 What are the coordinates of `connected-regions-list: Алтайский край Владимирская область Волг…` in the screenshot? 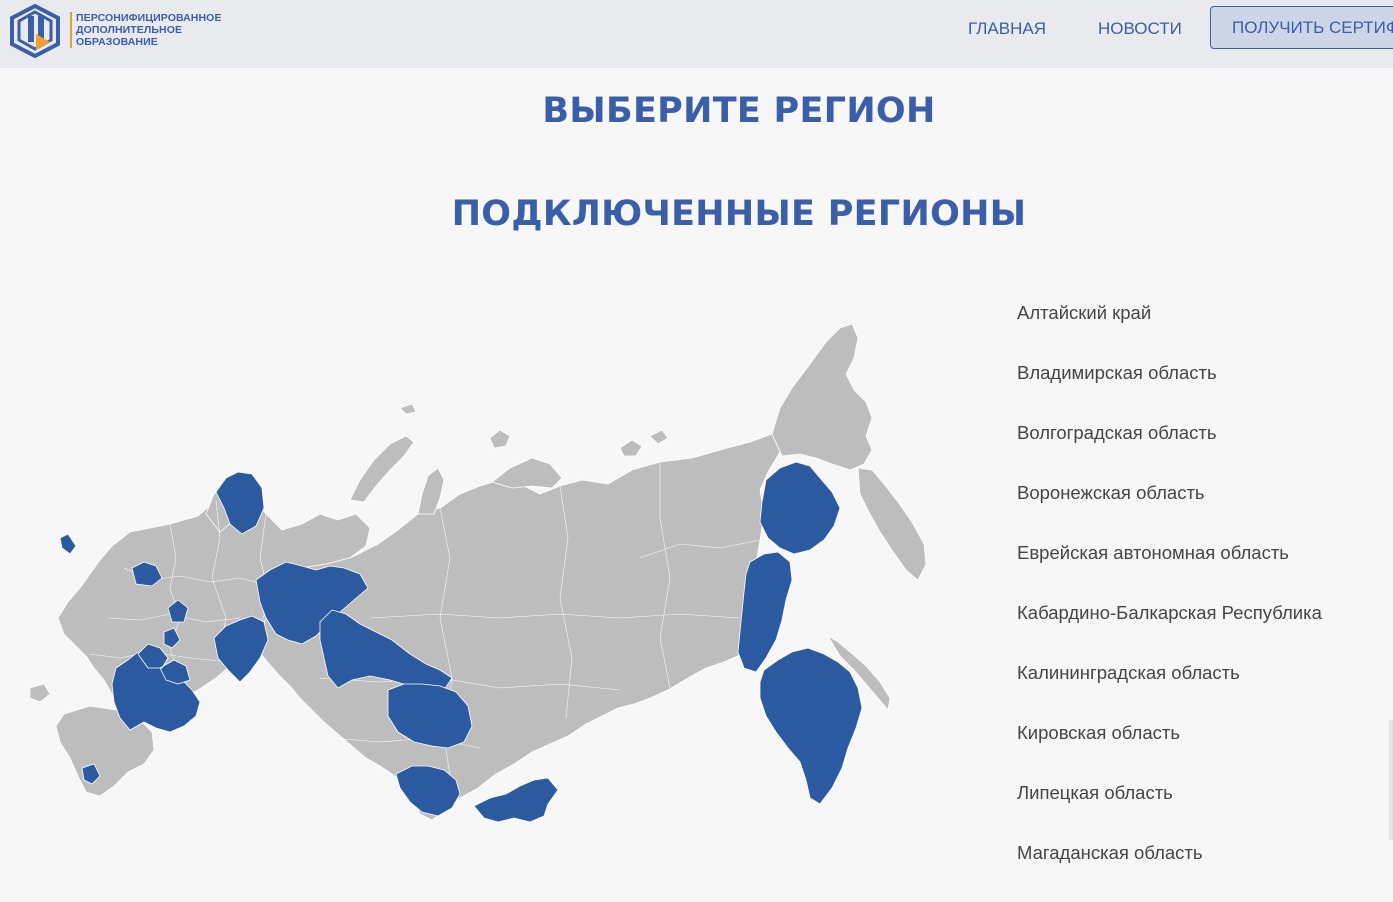 It's located at (1169, 602).